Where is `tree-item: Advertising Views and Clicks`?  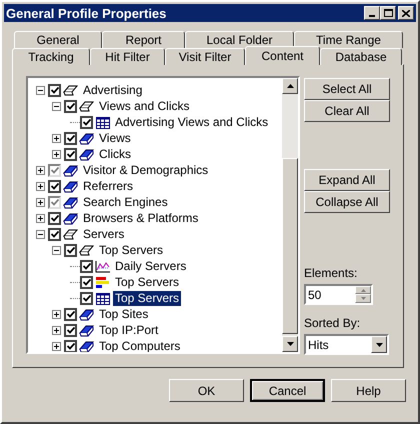
tree-item: Advertising Views and Clicks is located at coordinates (191, 122).